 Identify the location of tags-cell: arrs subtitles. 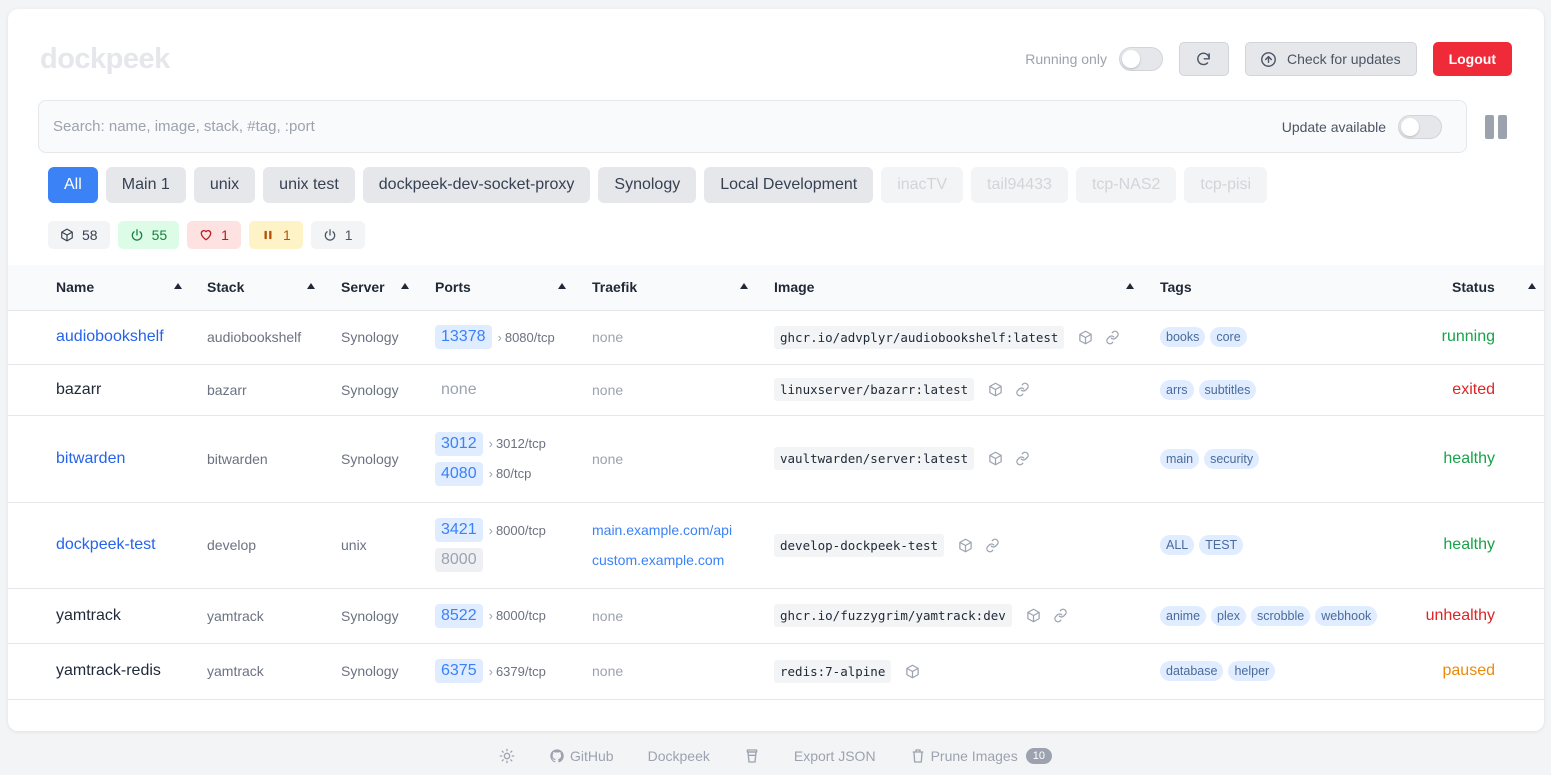
(1285, 389).